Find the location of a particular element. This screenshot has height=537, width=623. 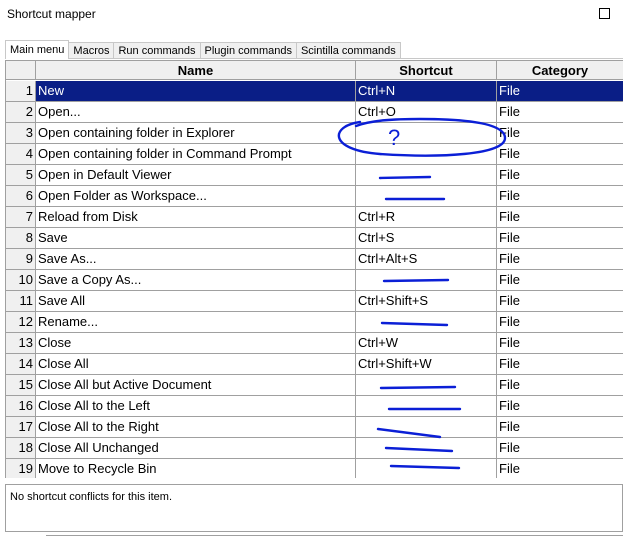

row-shortcut: Ctrl+S is located at coordinates (426, 238).